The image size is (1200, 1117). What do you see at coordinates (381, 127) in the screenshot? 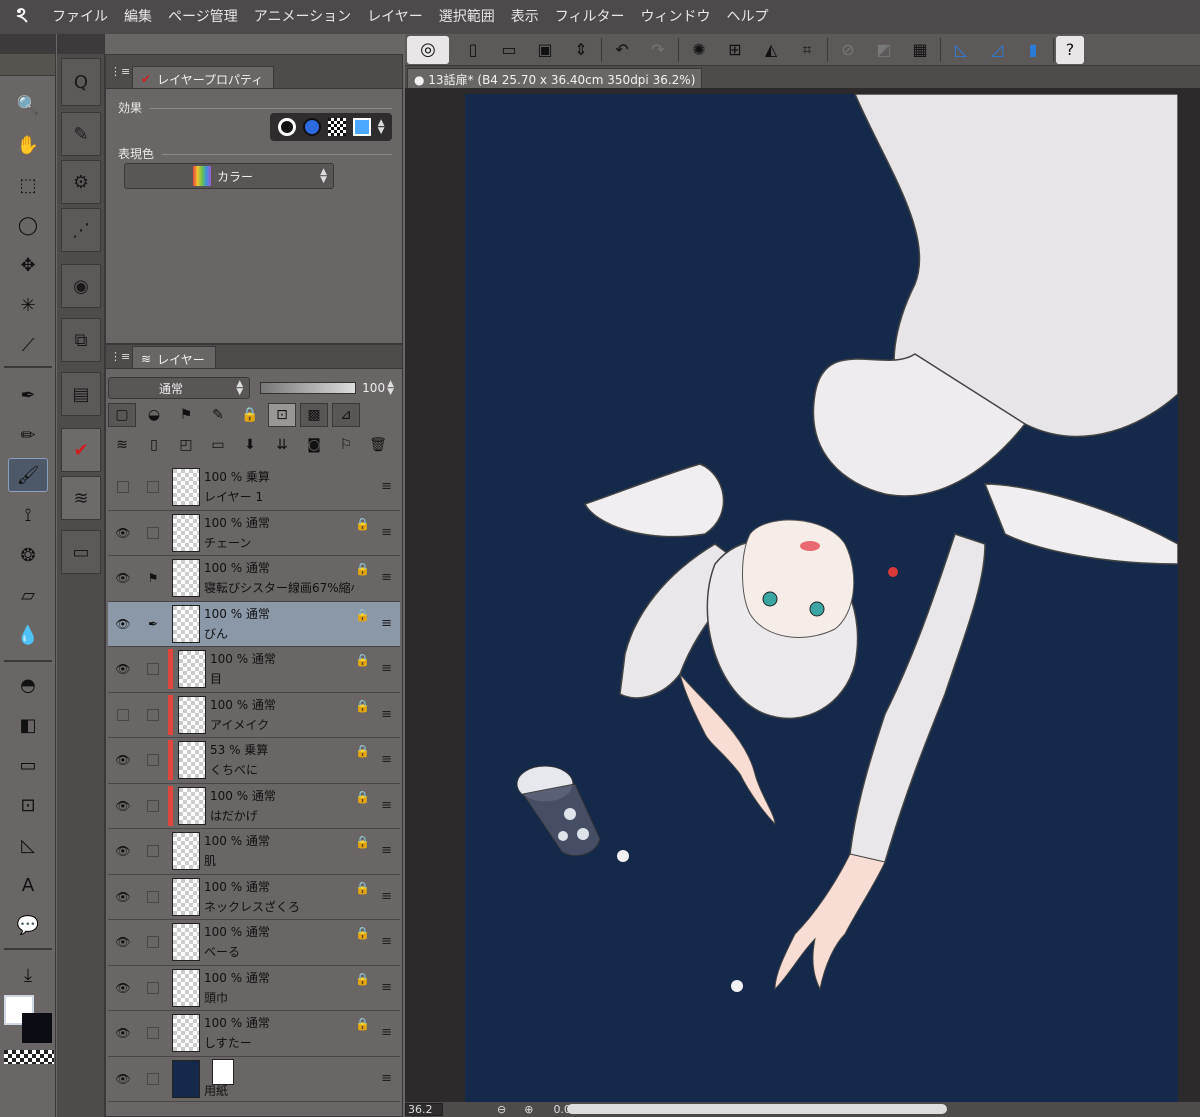
I see `effect-scroll-icon: ▲ ▼` at bounding box center [381, 127].